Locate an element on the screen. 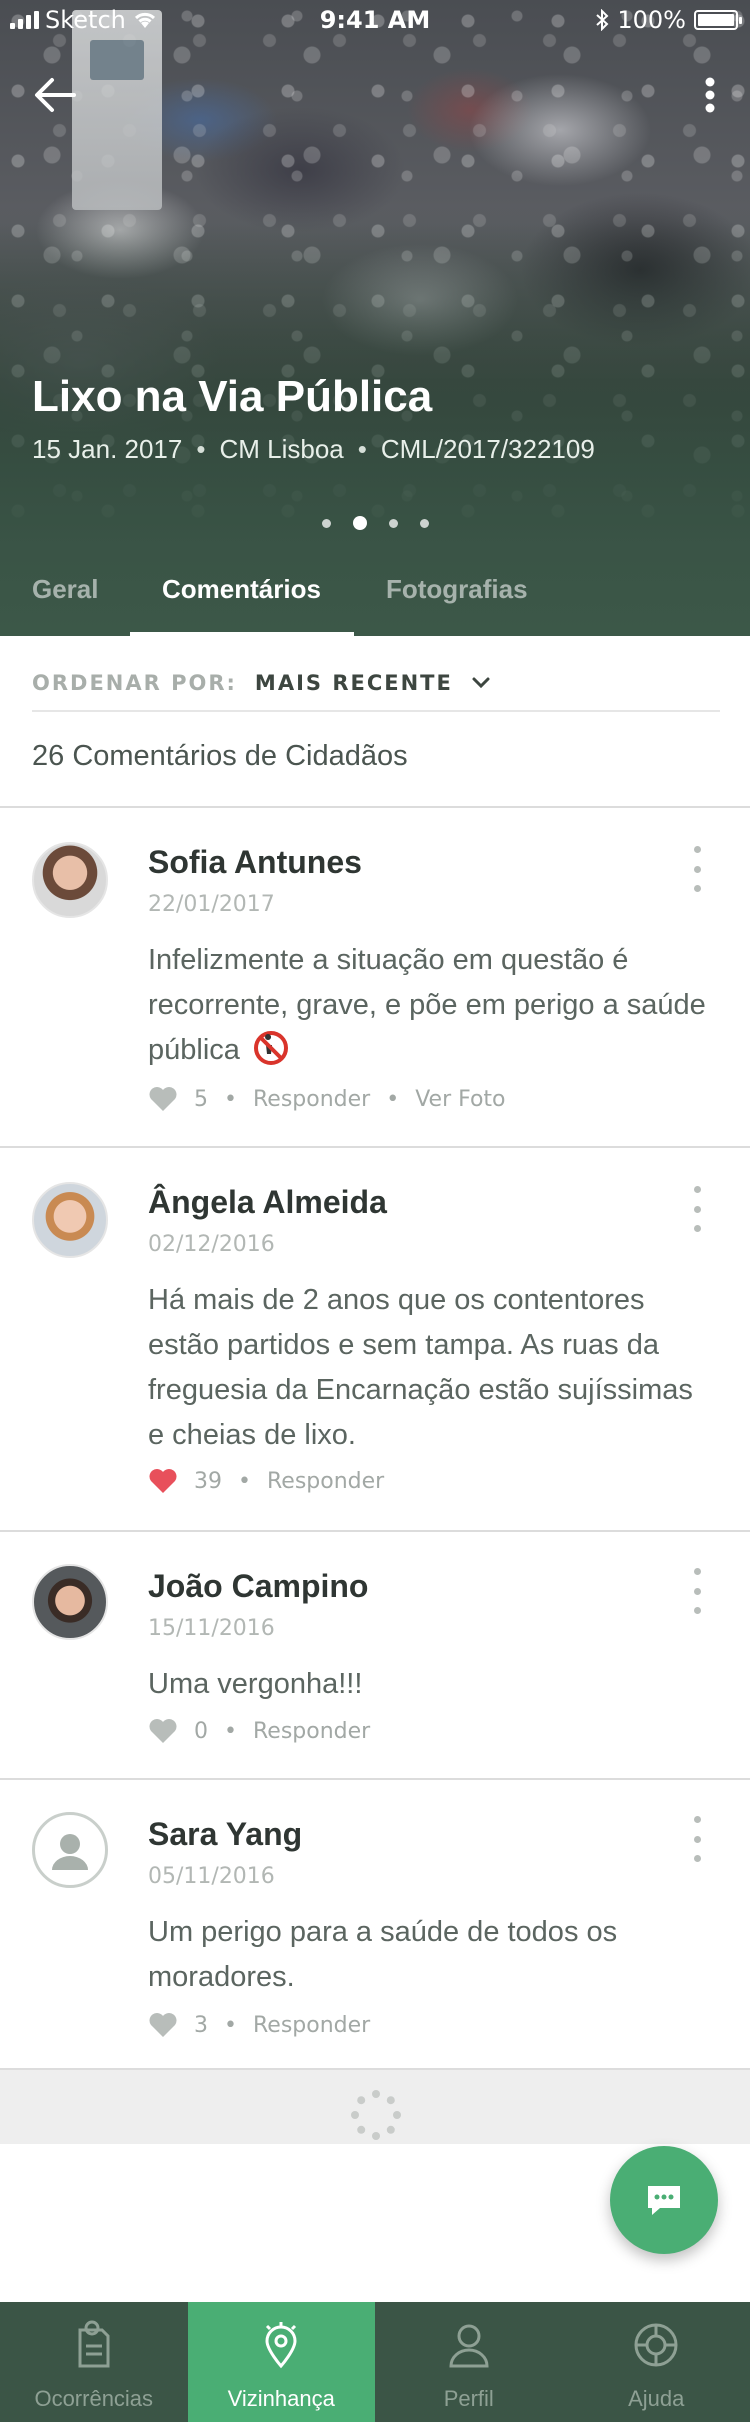 Image resolution: width=750 pixels, height=2422 pixels. active-tab-indicator is located at coordinates (242, 634).